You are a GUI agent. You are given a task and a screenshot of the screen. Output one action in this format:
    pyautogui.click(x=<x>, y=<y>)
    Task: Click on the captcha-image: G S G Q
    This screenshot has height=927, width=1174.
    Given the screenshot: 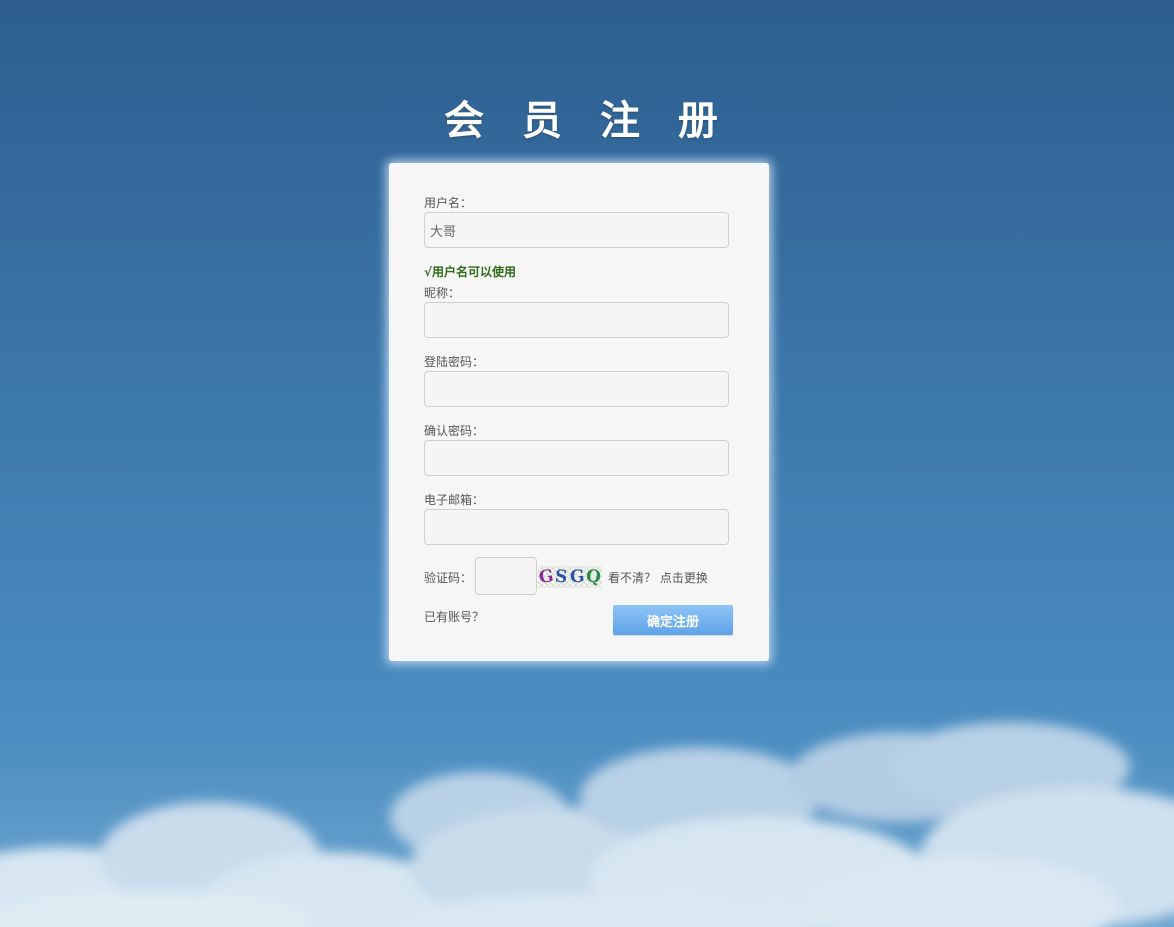 What is the action you would take?
    pyautogui.click(x=570, y=577)
    